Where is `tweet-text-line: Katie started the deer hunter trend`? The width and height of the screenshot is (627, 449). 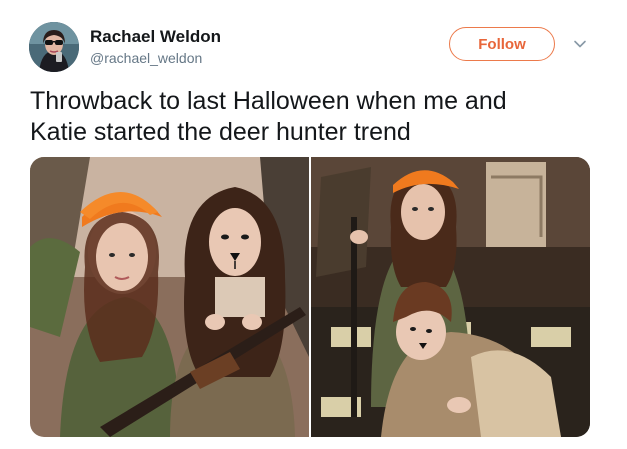
tweet-text-line: Katie started the deer hunter trend is located at coordinates (220, 132).